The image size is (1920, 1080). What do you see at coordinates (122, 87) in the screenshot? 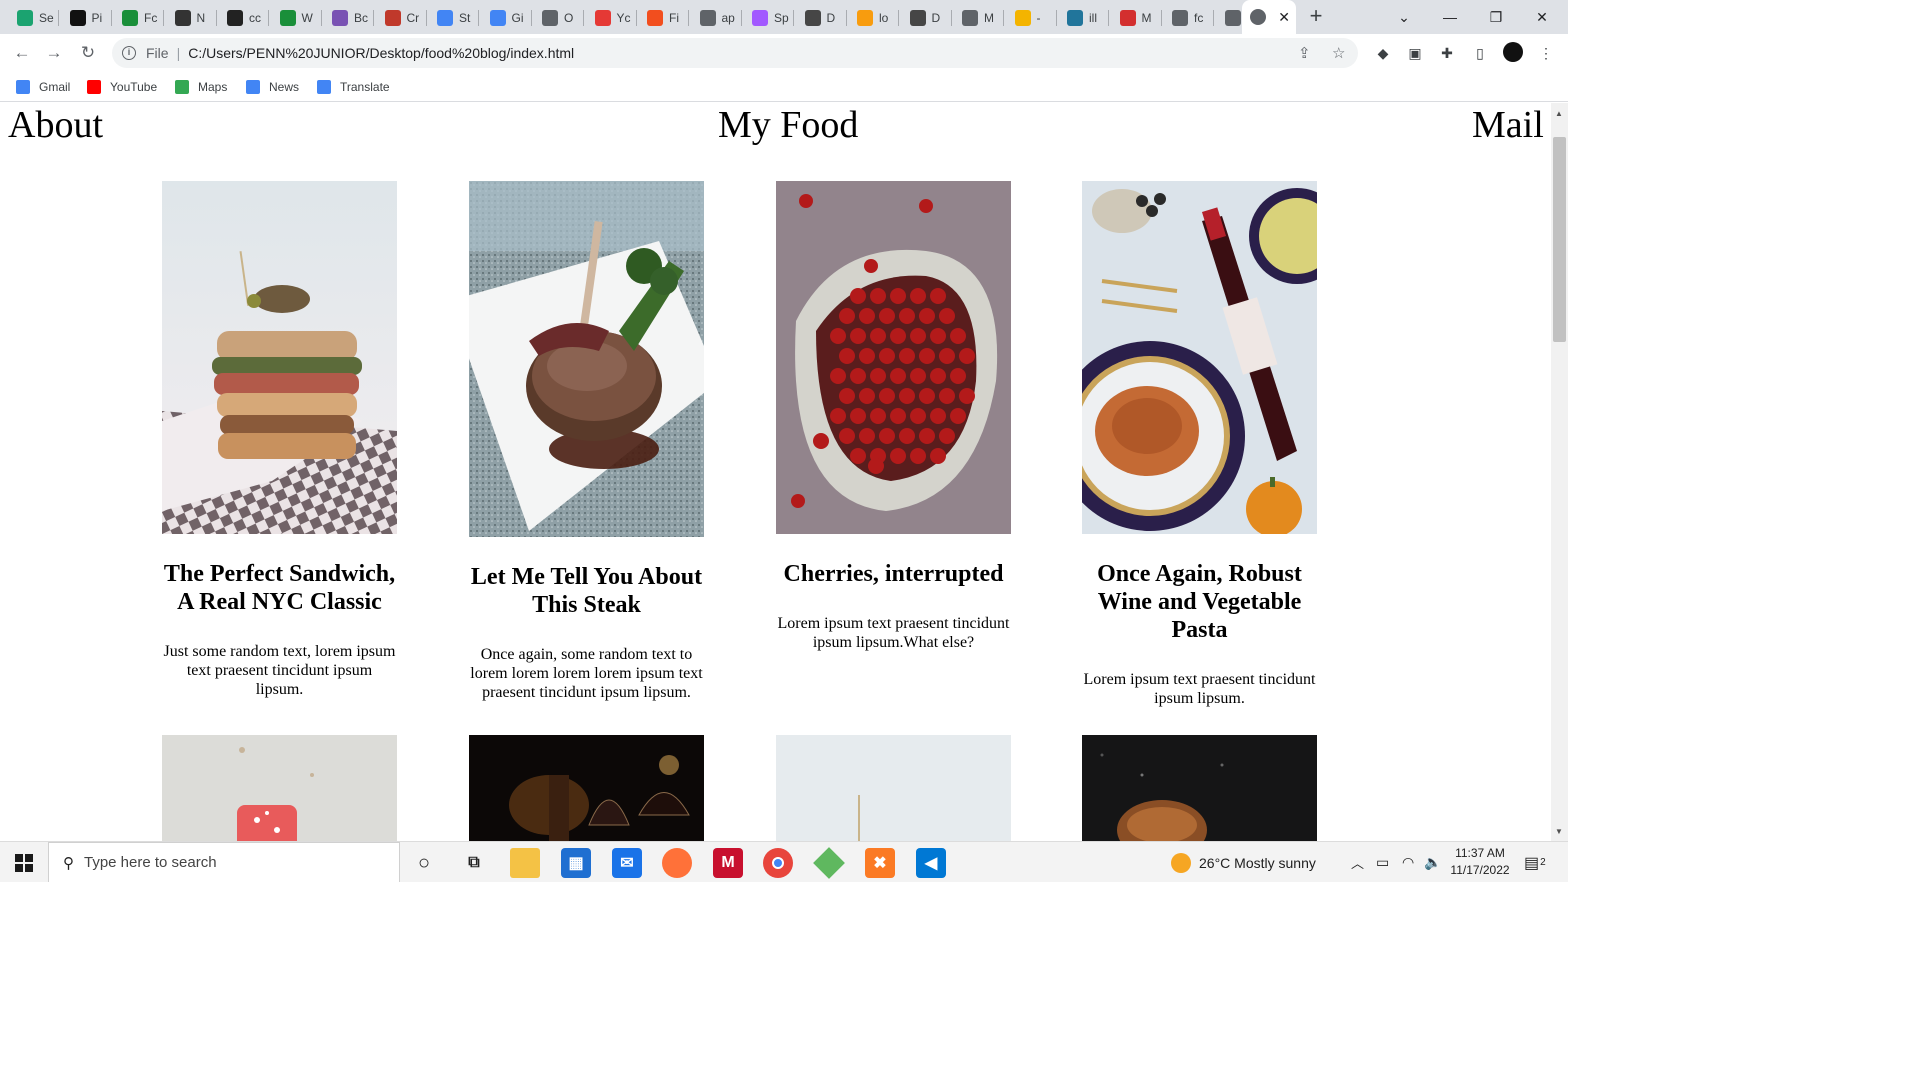
I see `bookmark-youtube: YouTube` at bounding box center [122, 87].